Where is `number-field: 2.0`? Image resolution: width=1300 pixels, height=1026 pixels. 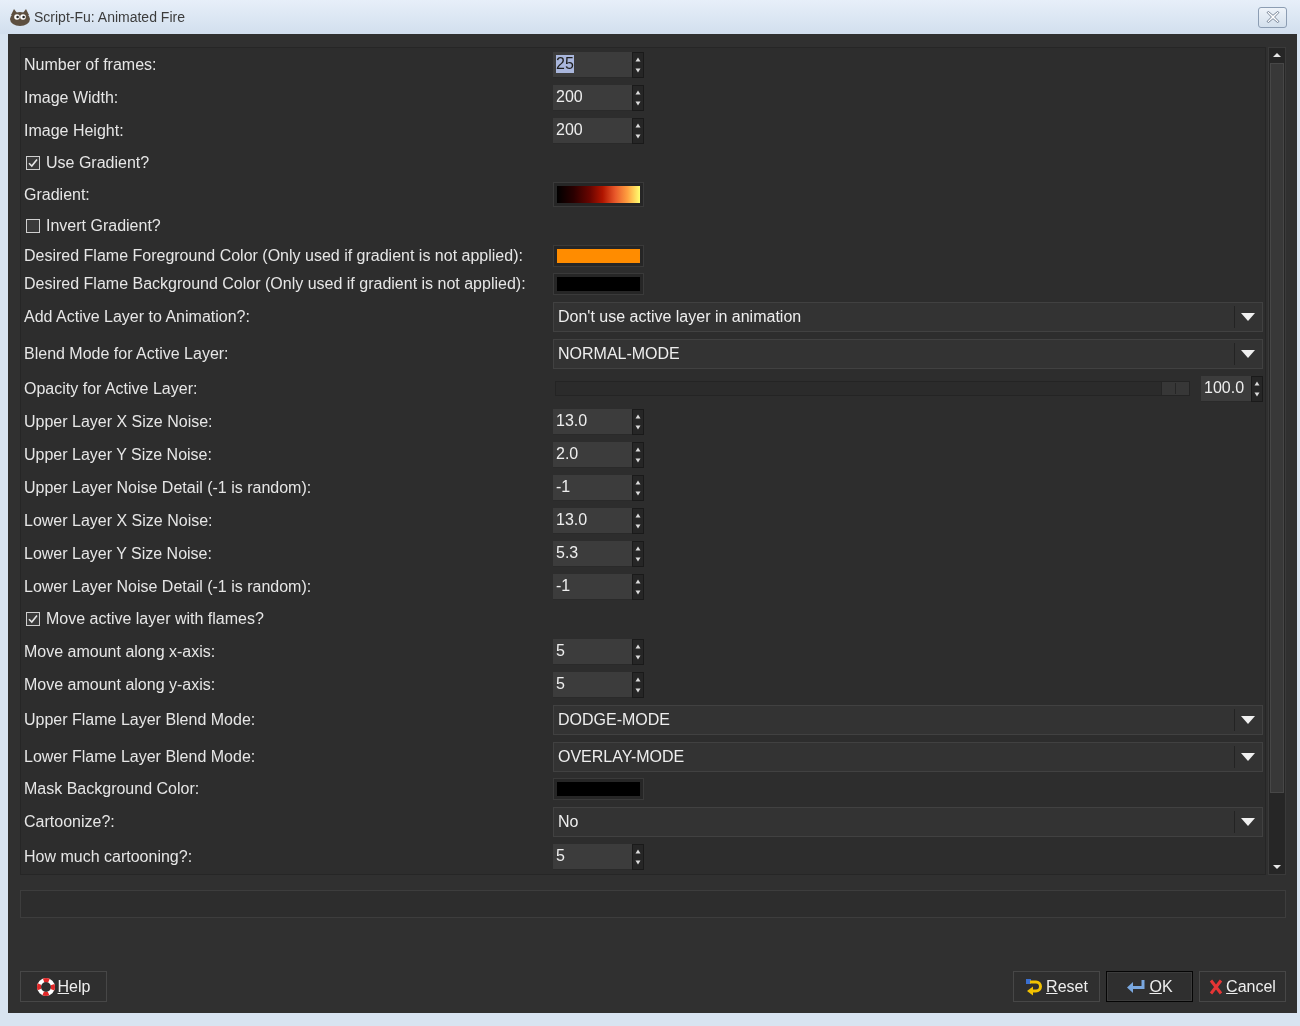 number-field: 2.0 is located at coordinates (592, 454).